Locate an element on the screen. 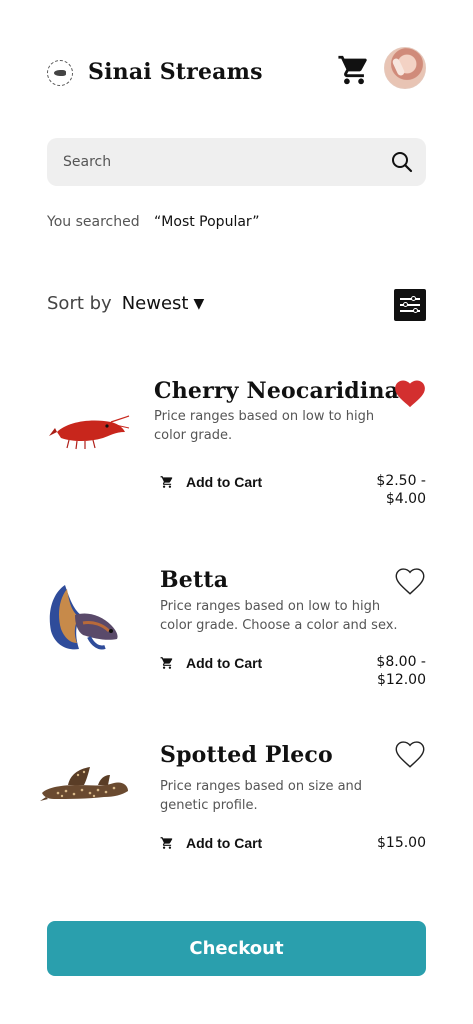 The image size is (473, 1024). search-summary-term: “Most Popular” is located at coordinates (207, 222).